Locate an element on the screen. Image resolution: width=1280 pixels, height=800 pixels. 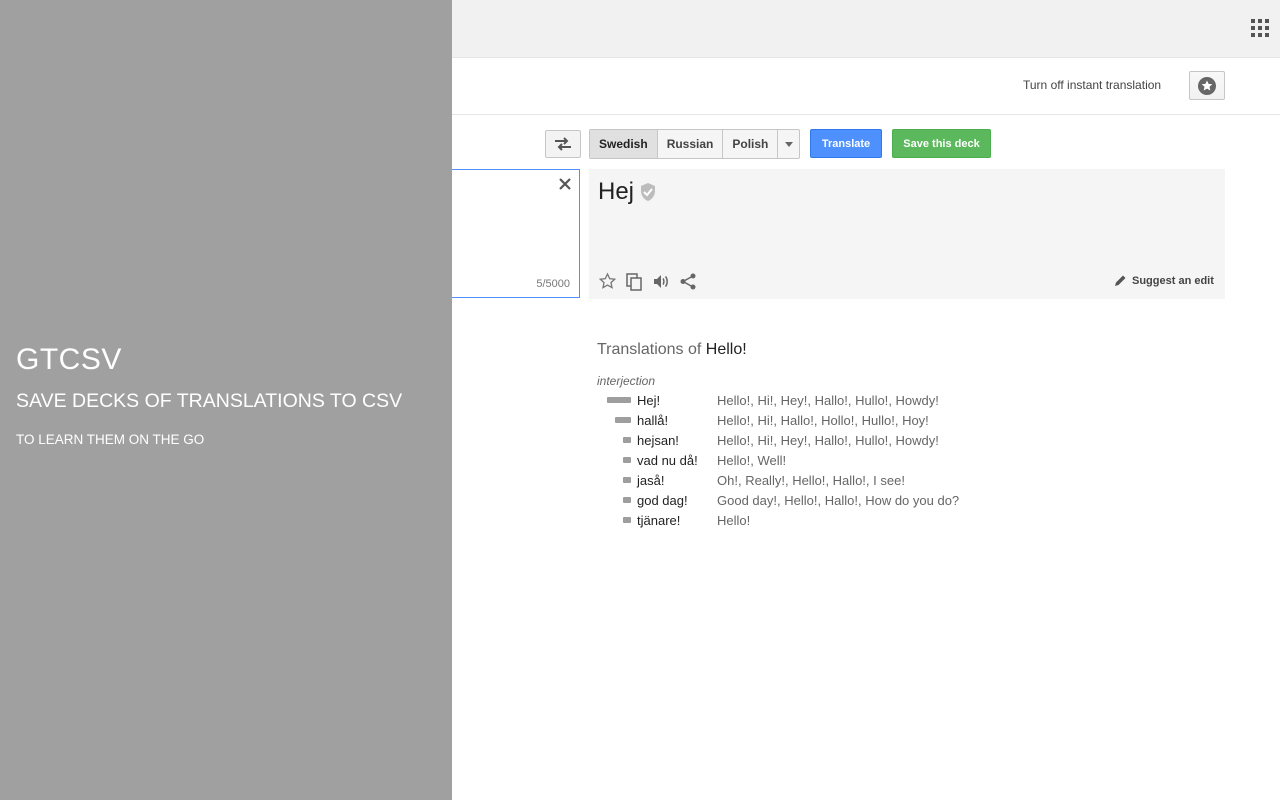
target-language-selector: Swedish Russian Polish is located at coordinates (695, 144).